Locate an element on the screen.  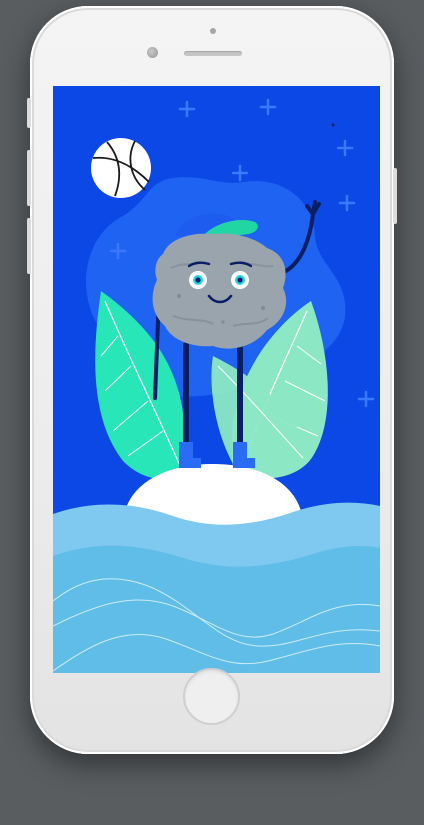
power-button is located at coordinates (395, 196).